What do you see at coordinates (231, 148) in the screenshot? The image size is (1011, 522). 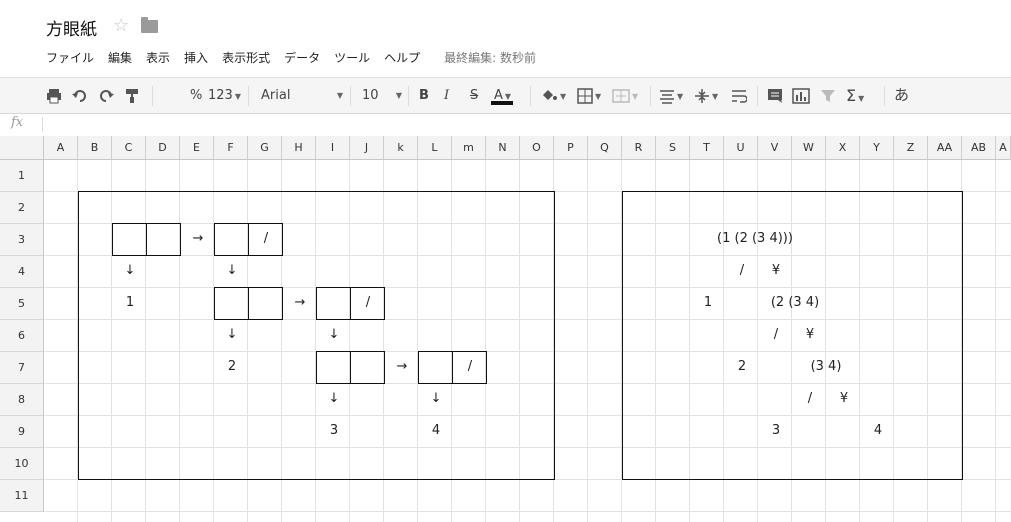 I see `column-header: F` at bounding box center [231, 148].